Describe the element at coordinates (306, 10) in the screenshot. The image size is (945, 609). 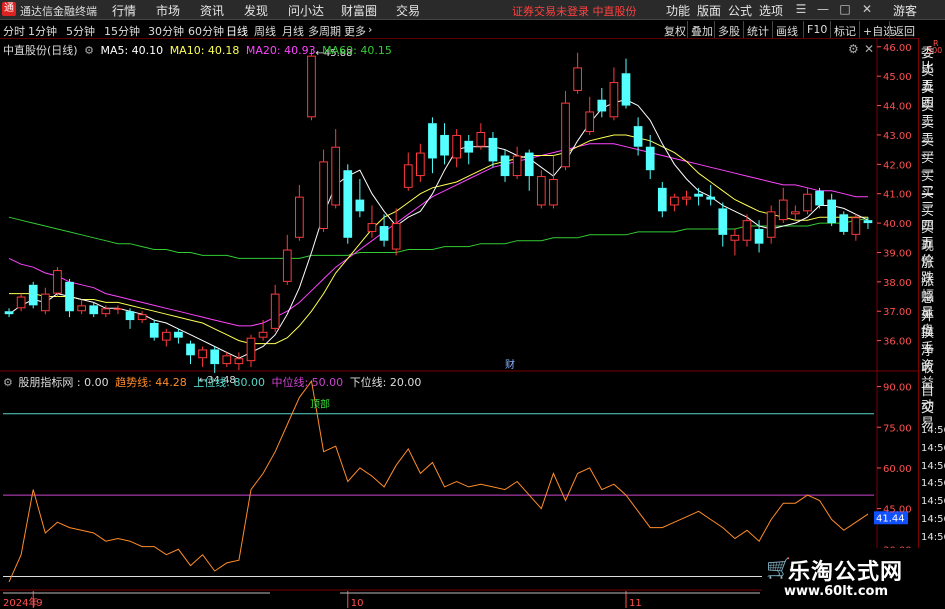
I see `menu-item-ask: 问小达` at that location.